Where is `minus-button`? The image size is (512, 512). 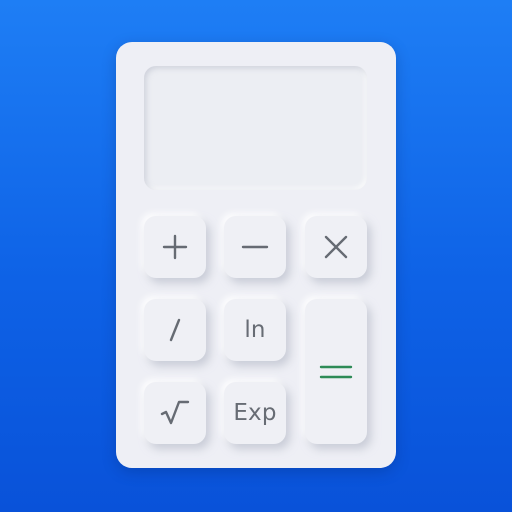
minus-button is located at coordinates (255, 247).